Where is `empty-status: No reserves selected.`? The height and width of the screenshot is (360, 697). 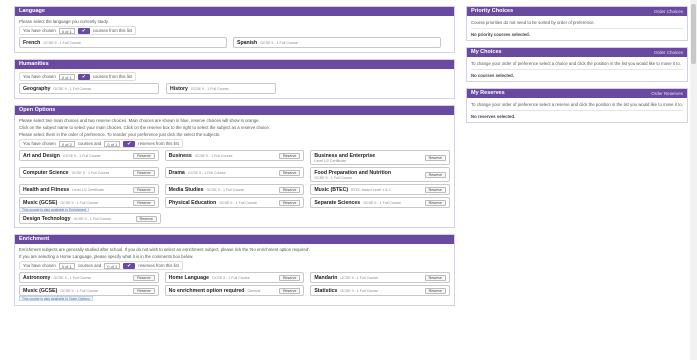 empty-status: No reserves selected. is located at coordinates (577, 114).